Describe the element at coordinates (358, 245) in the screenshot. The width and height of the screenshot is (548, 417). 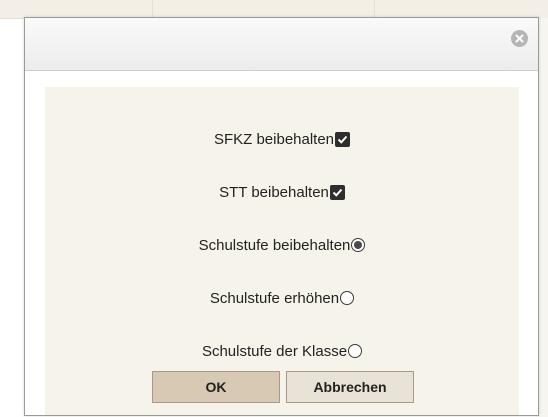
I see `schulstufe-beibehalten-radio` at that location.